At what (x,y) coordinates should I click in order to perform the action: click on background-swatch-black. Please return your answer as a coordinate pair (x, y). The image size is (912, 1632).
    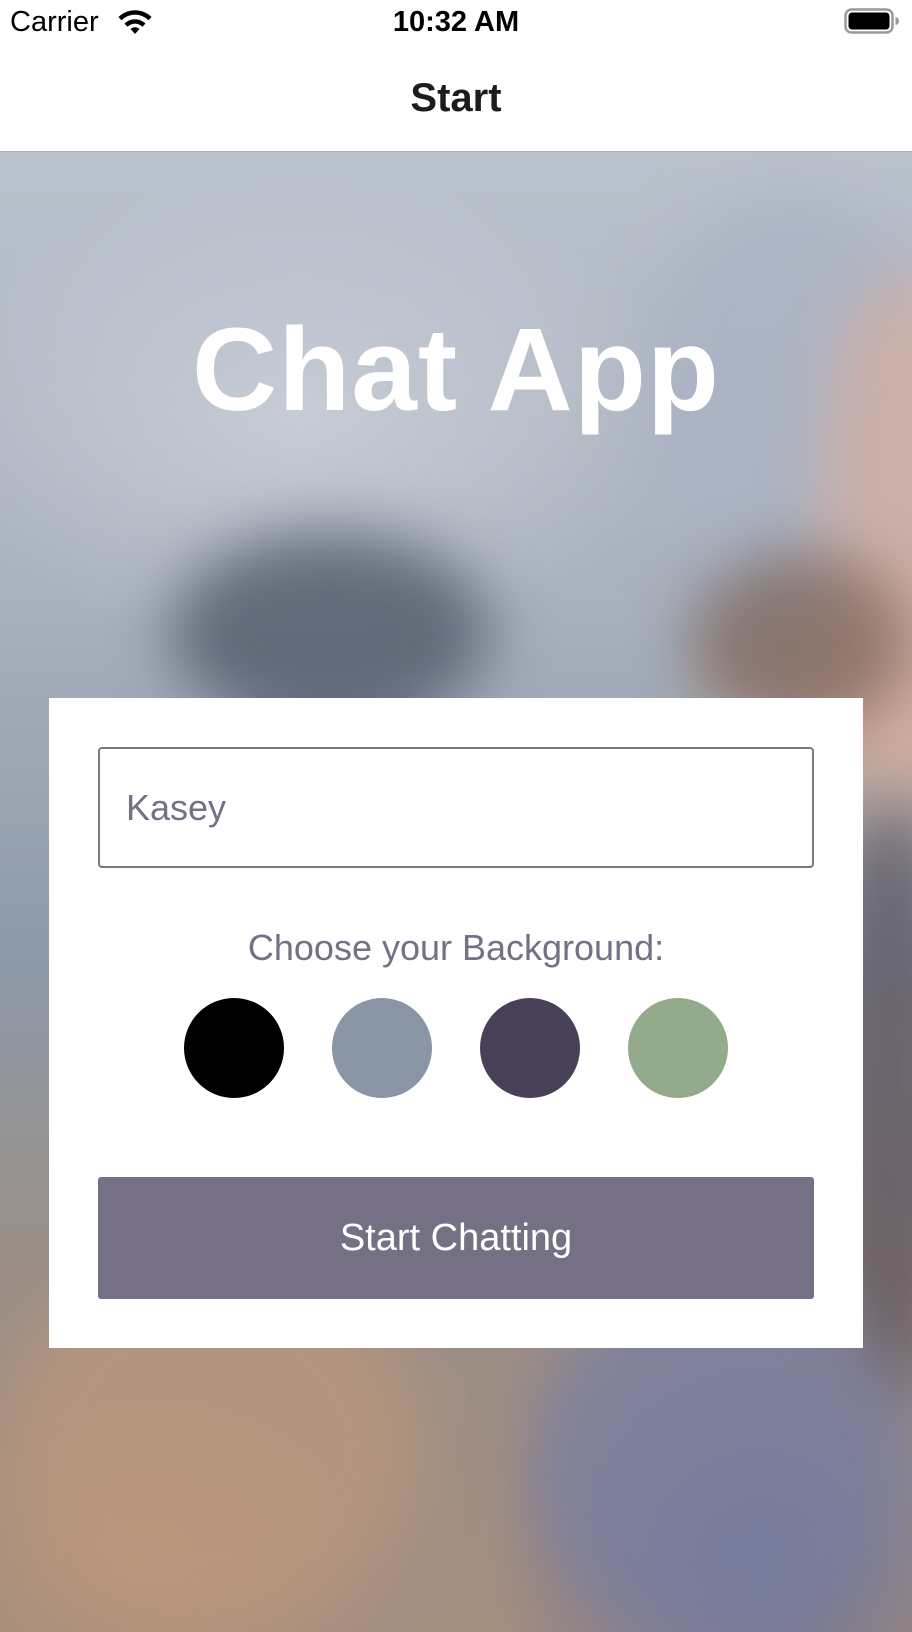
    Looking at the image, I should click on (234, 1048).